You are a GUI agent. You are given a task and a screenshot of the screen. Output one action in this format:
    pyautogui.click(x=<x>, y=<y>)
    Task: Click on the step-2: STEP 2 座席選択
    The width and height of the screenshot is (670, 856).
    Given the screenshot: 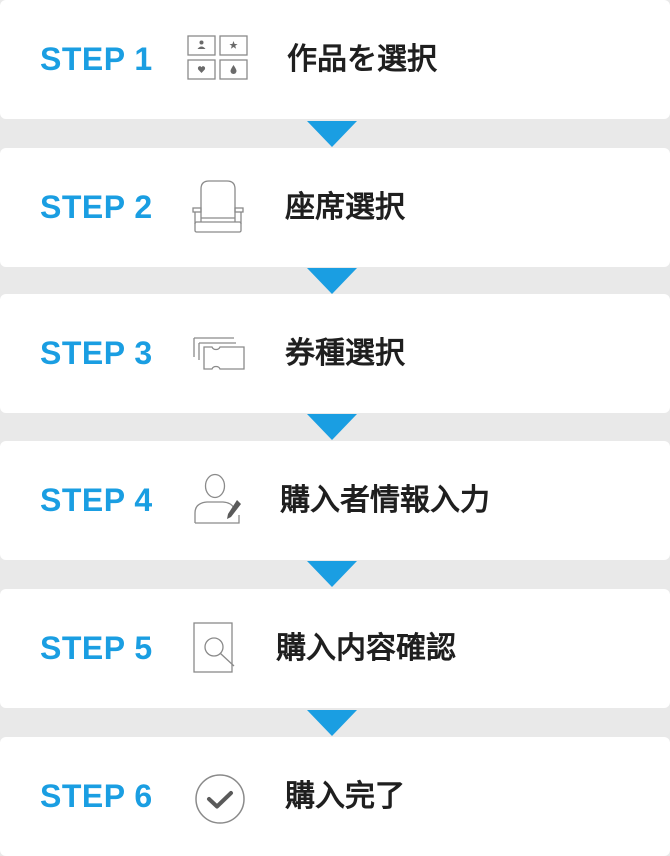 What is the action you would take?
    pyautogui.click(x=335, y=207)
    